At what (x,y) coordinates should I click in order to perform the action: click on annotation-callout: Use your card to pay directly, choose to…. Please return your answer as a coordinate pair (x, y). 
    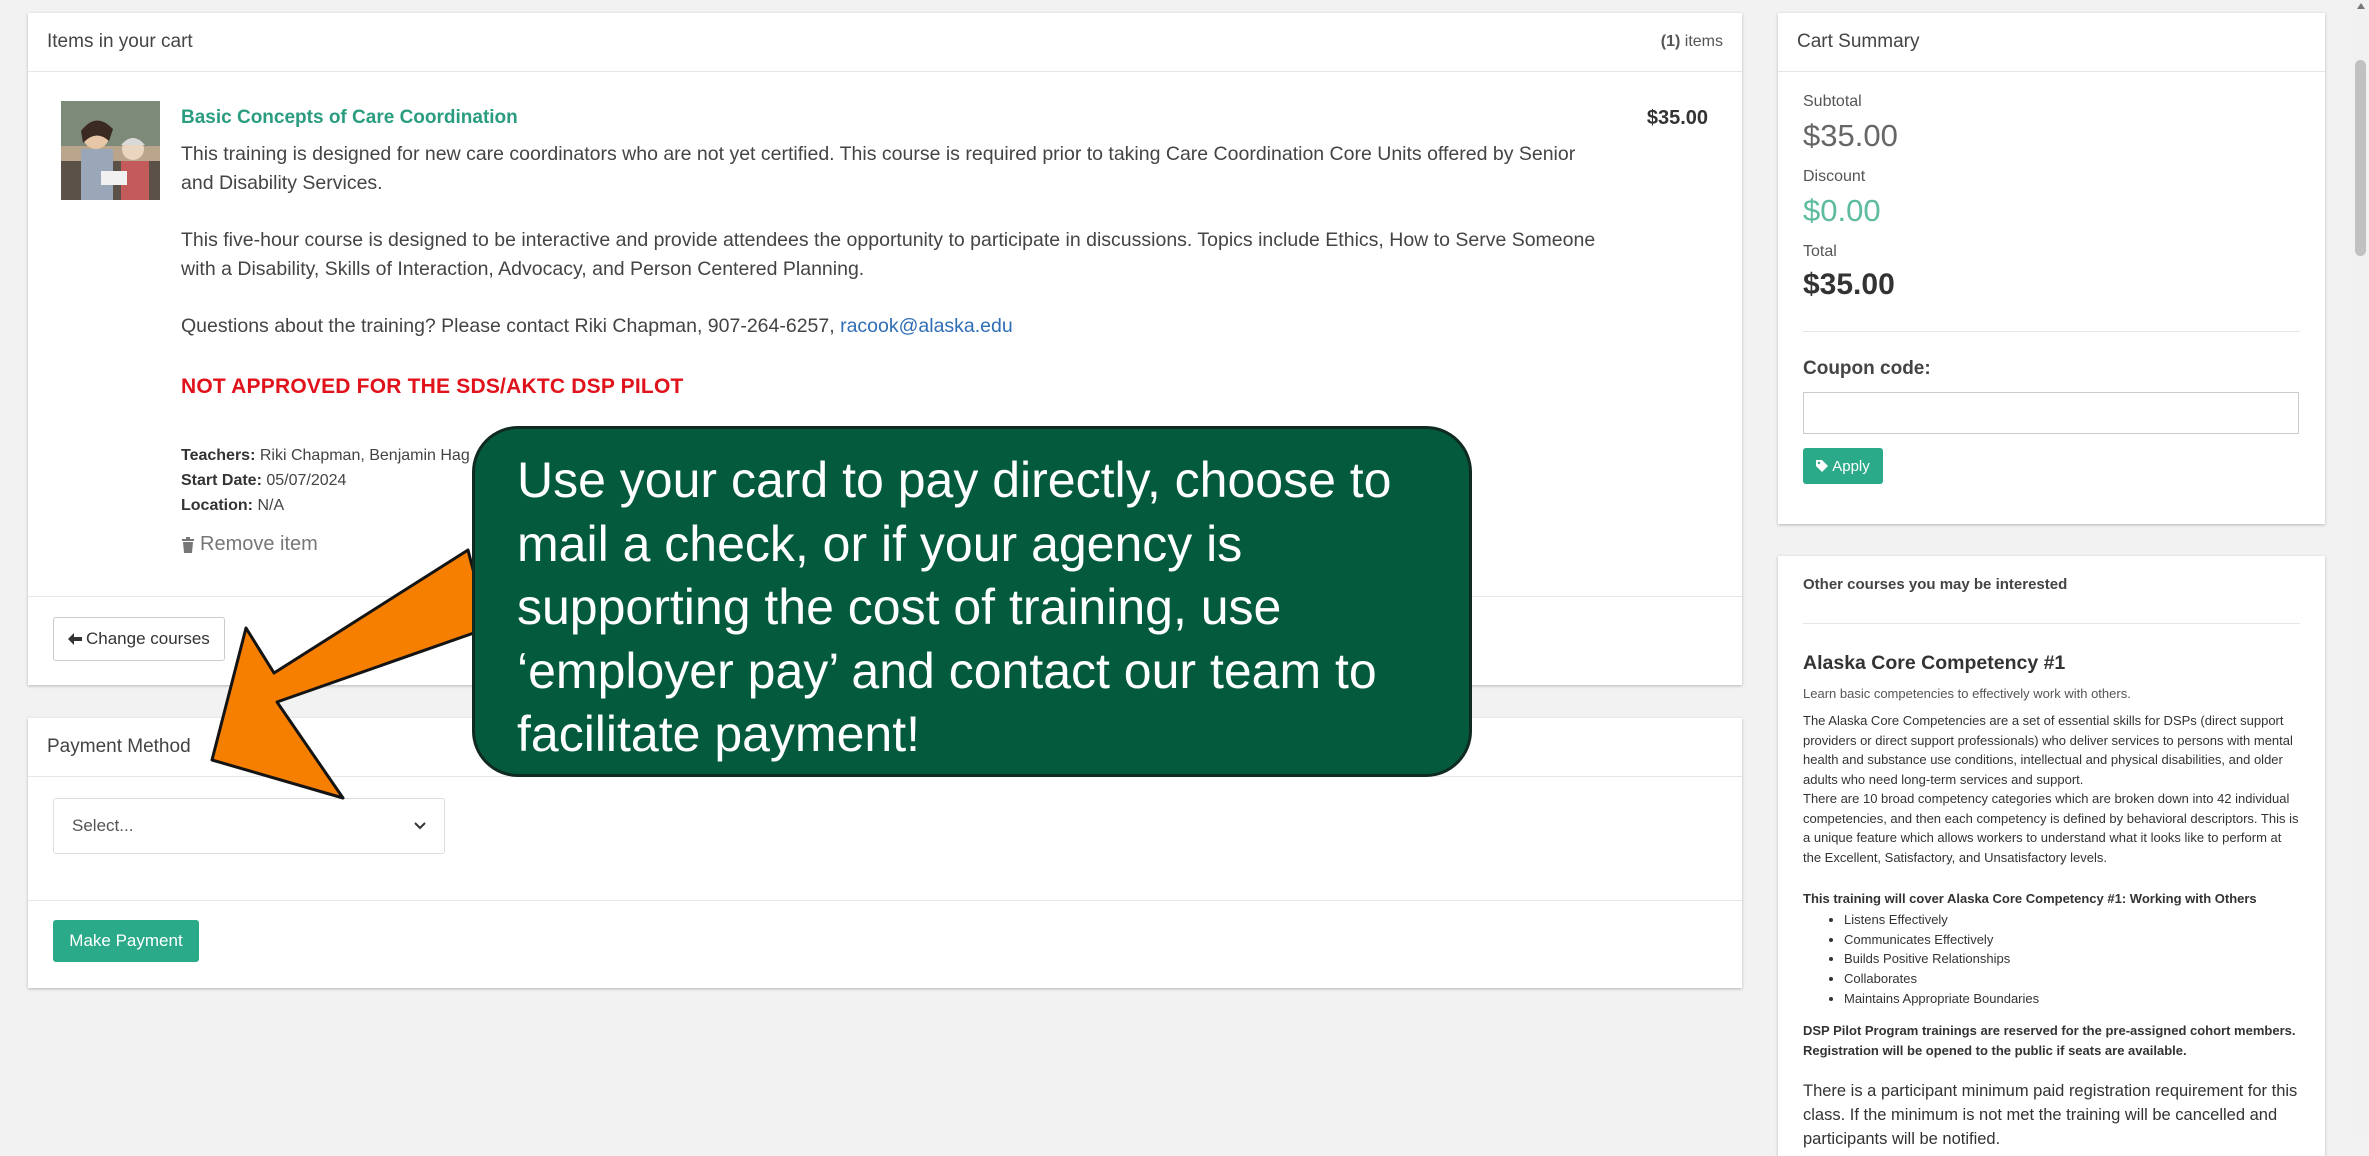
    Looking at the image, I should click on (972, 601).